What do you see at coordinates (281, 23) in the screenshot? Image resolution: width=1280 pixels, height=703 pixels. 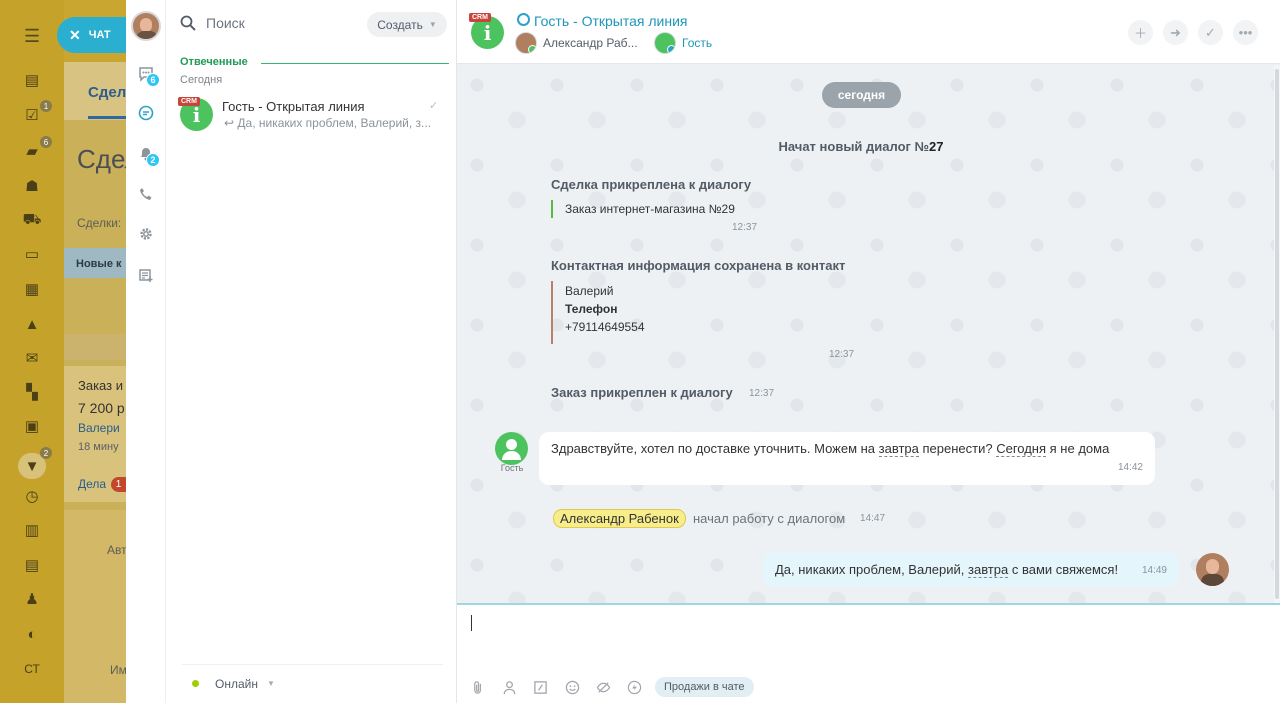 I see `search-input` at bounding box center [281, 23].